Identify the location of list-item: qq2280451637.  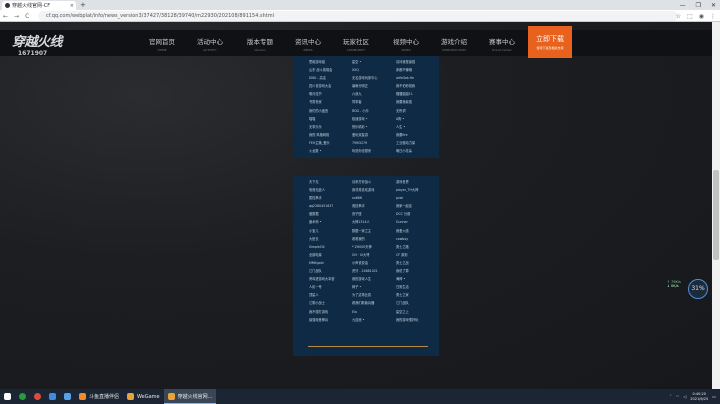
(322, 206).